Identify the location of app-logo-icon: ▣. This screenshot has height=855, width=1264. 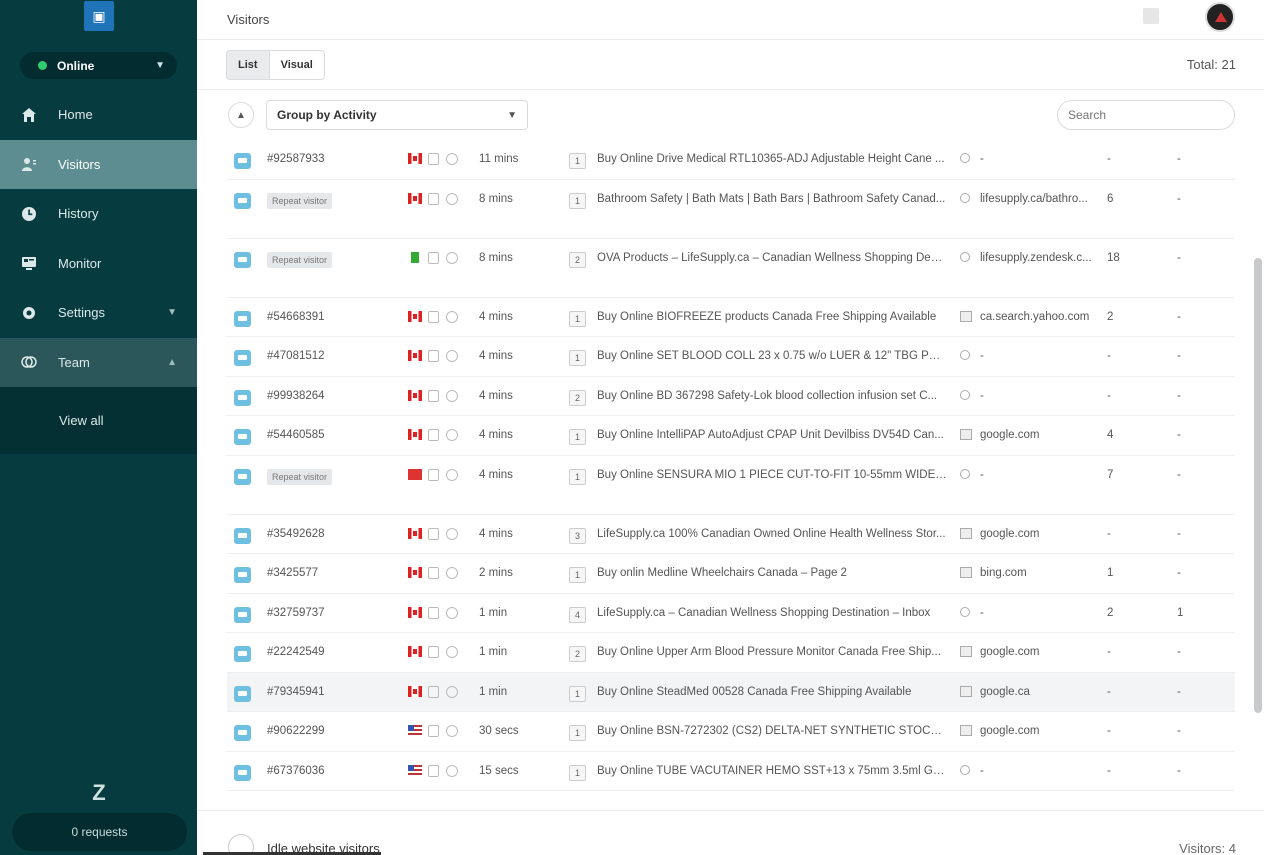
(99, 16).